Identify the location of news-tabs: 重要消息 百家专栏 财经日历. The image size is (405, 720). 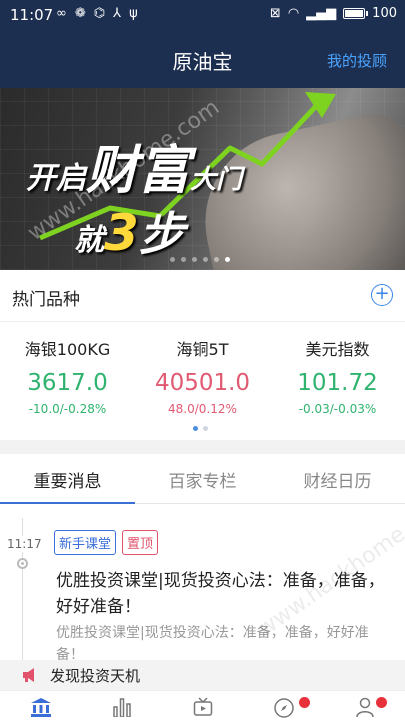
(202, 479).